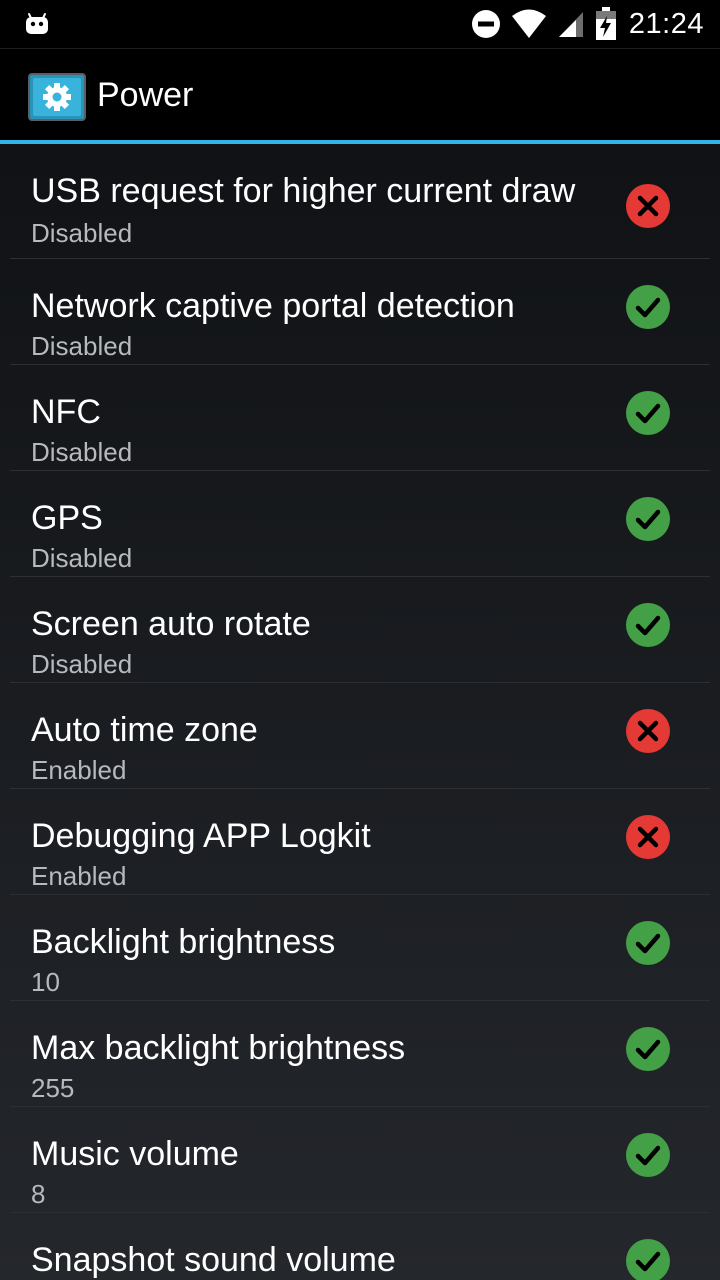 Image resolution: width=720 pixels, height=1280 pixels. I want to click on list-item: Max backlight brightness 255, so click(360, 1054).